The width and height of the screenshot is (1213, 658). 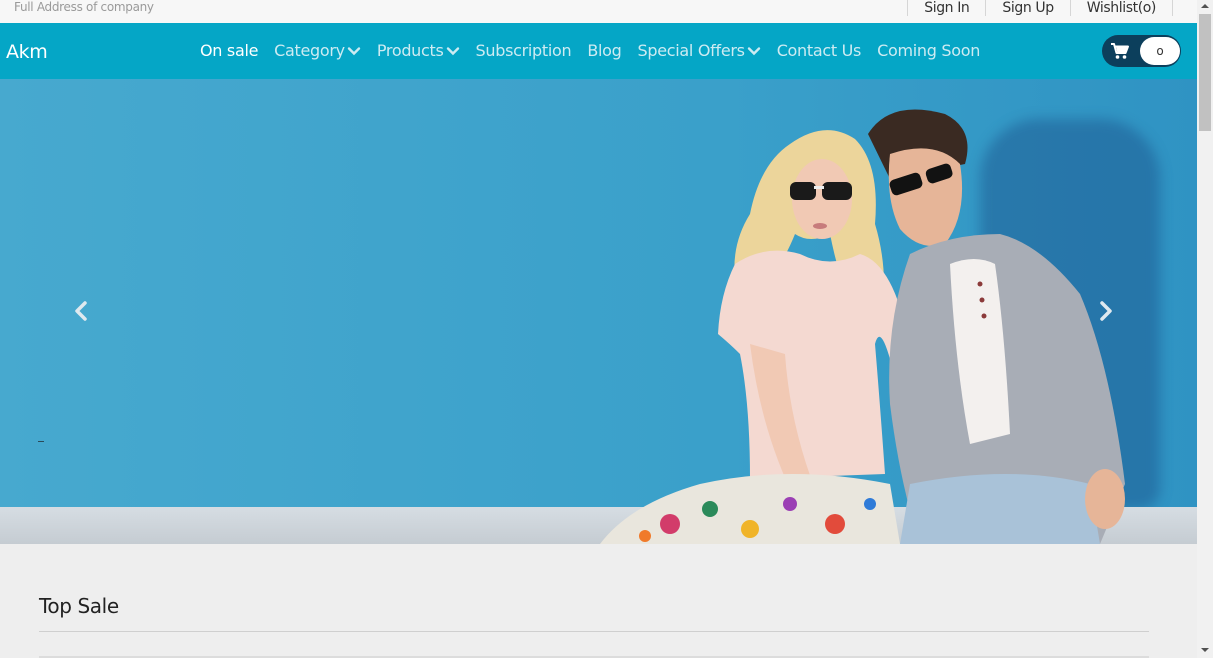 What do you see at coordinates (1027, 8) in the screenshot?
I see `sign-up-link: Sign Up` at bounding box center [1027, 8].